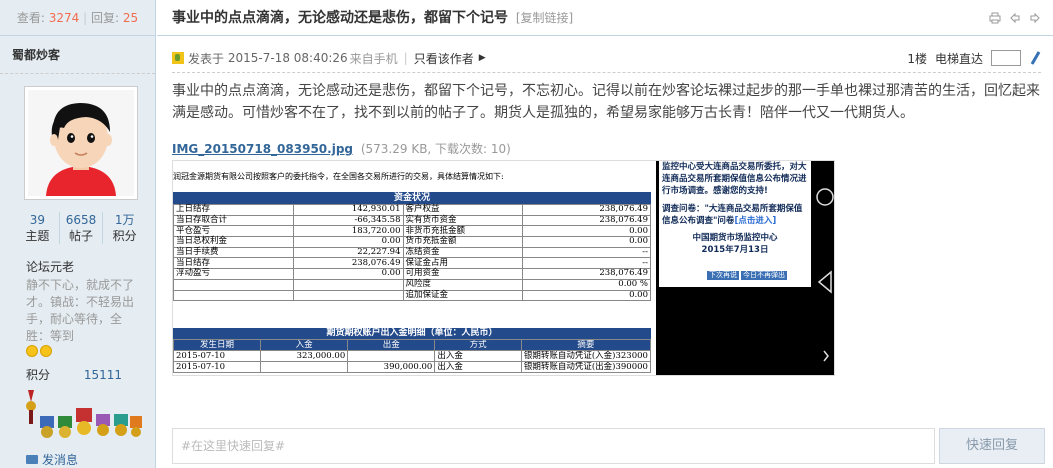 Image resolution: width=1053 pixels, height=468 pixels. Describe the element at coordinates (553, 446) in the screenshot. I see `quick-reply-input: #在这里快速回复#` at that location.